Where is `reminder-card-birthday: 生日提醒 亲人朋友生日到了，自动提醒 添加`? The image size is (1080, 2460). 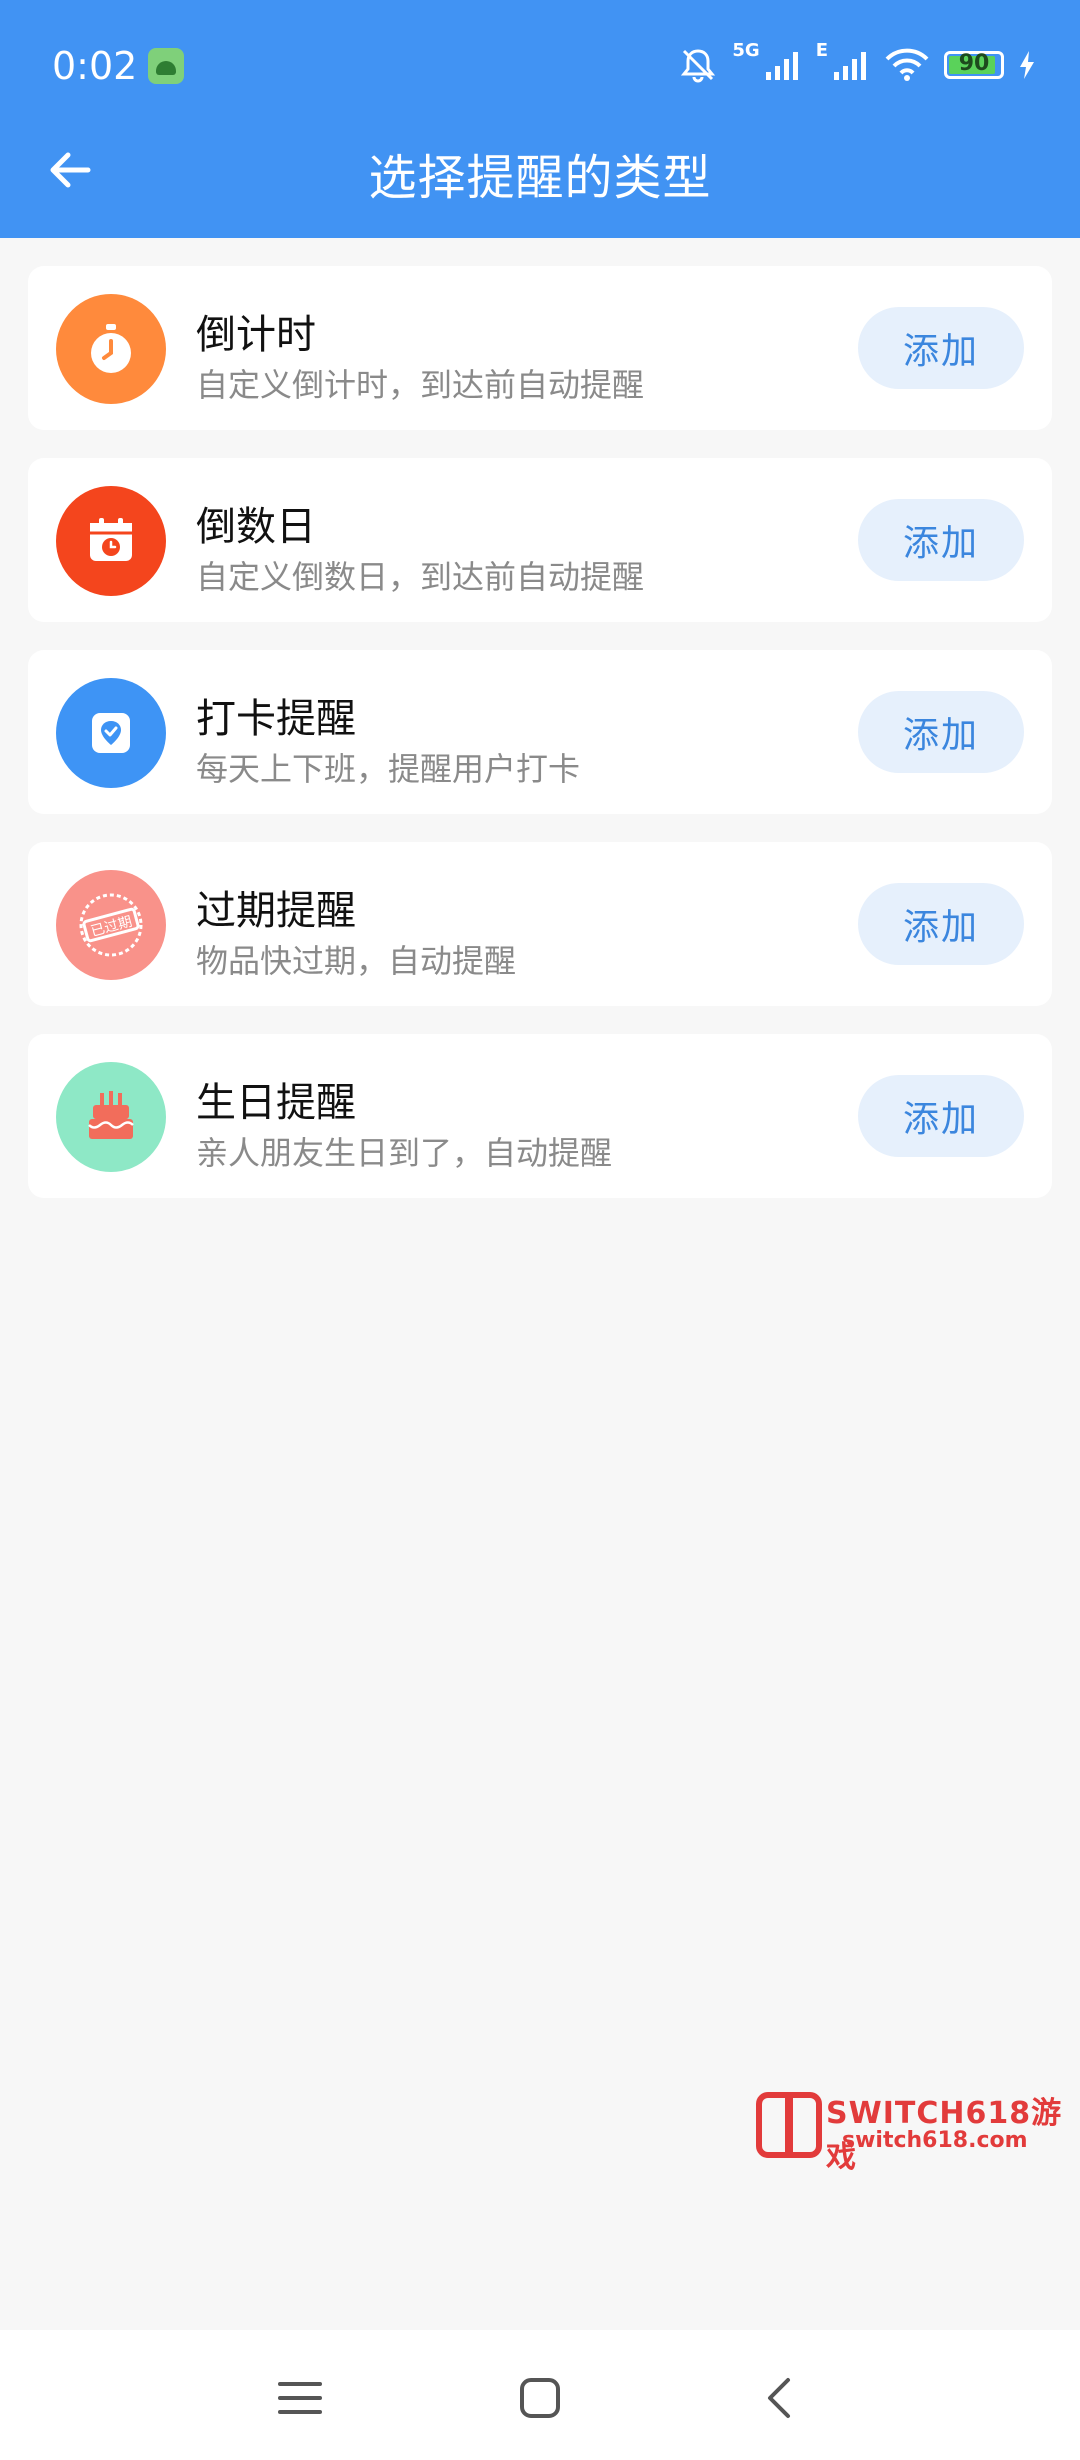
reminder-card-birthday: 生日提醒 亲人朋友生日到了，自动提醒 添加 is located at coordinates (540, 1116).